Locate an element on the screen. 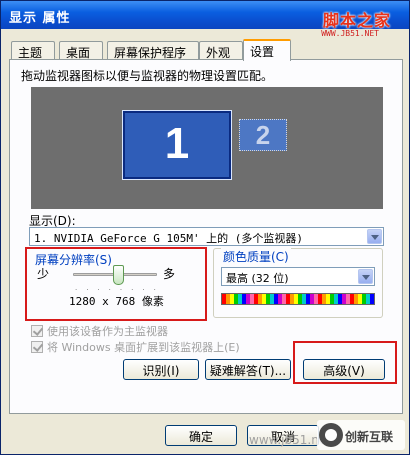 Image resolution: width=410 pixels, height=455 pixels. resolution-more-label: 多 is located at coordinates (169, 274).